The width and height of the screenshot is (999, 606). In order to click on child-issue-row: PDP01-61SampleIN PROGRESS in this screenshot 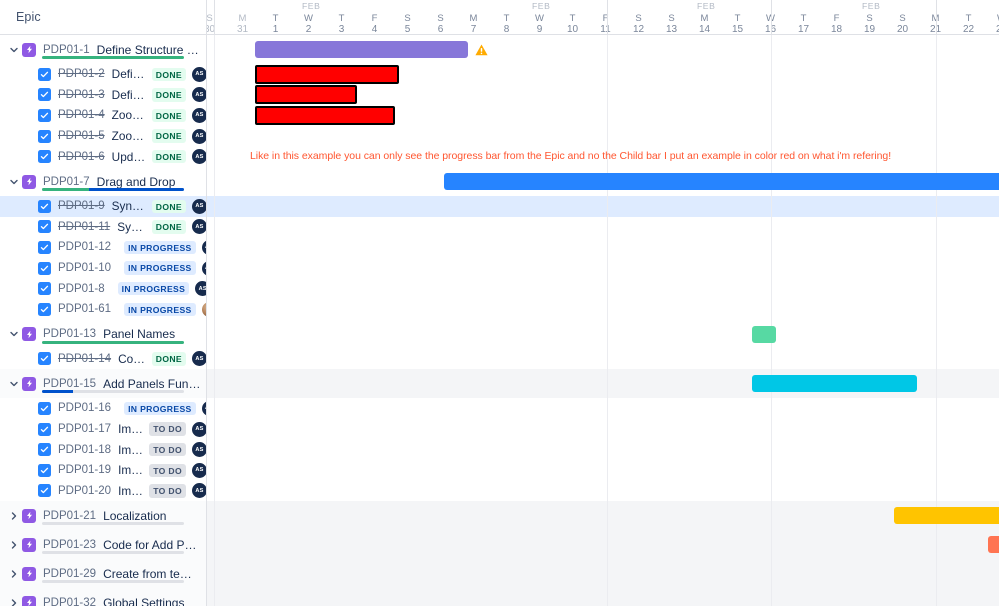, I will do `click(103, 309)`.